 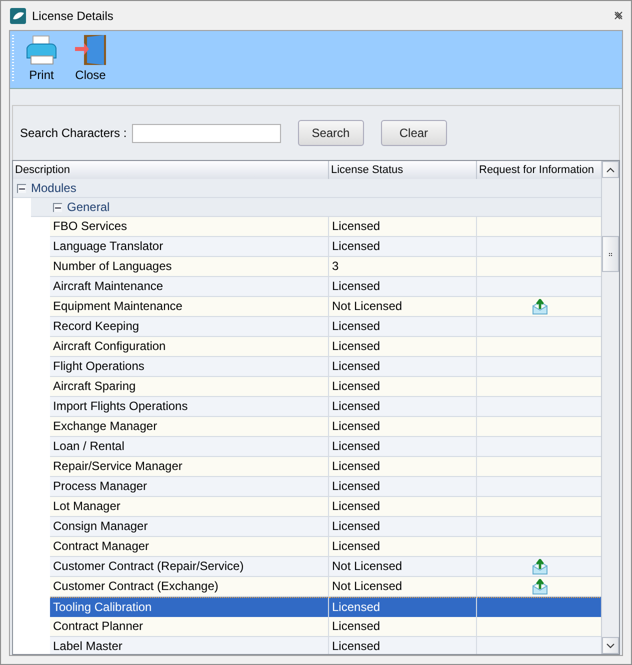 I want to click on description-cell: Aircraft Sparing, so click(x=189, y=387).